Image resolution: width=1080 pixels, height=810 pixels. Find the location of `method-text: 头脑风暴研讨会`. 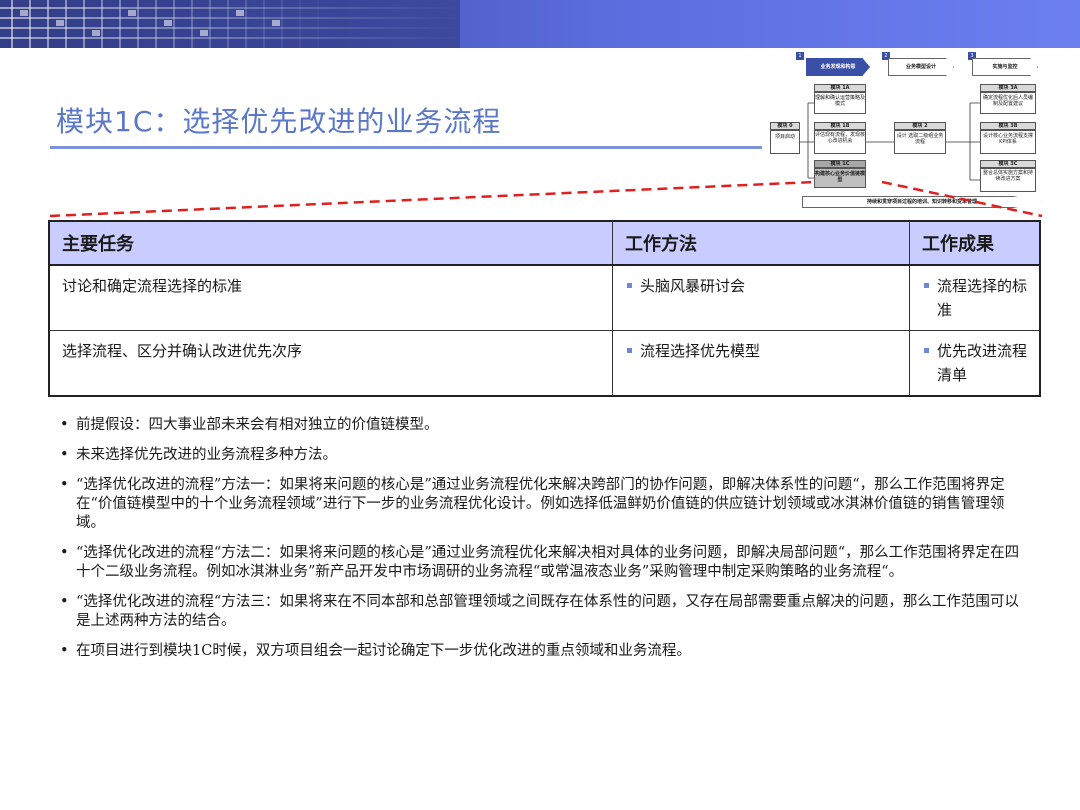

method-text: 头脑风暴研讨会 is located at coordinates (693, 286).